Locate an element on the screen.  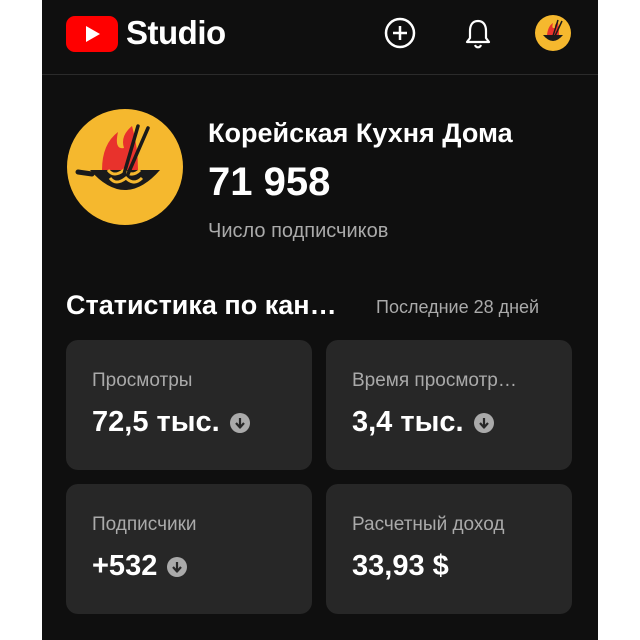
card-value: 3,4 тыс. is located at coordinates (408, 422).